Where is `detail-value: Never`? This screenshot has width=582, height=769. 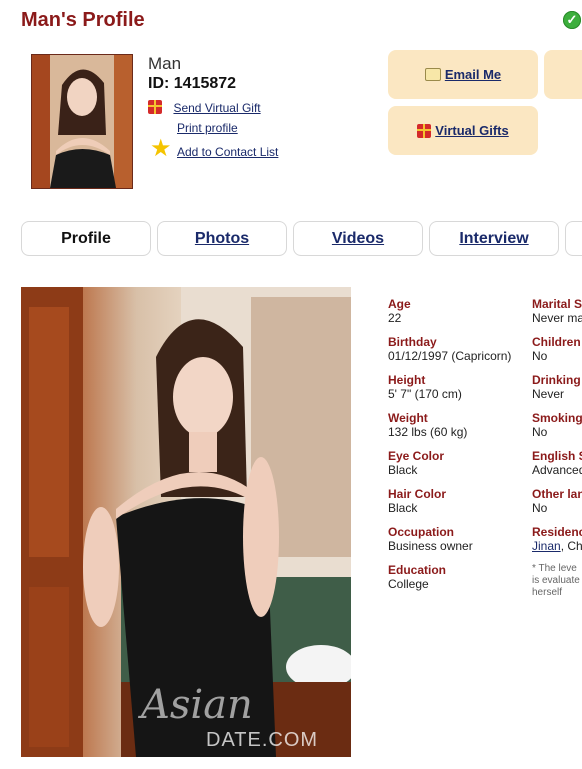 detail-value: Never is located at coordinates (548, 394).